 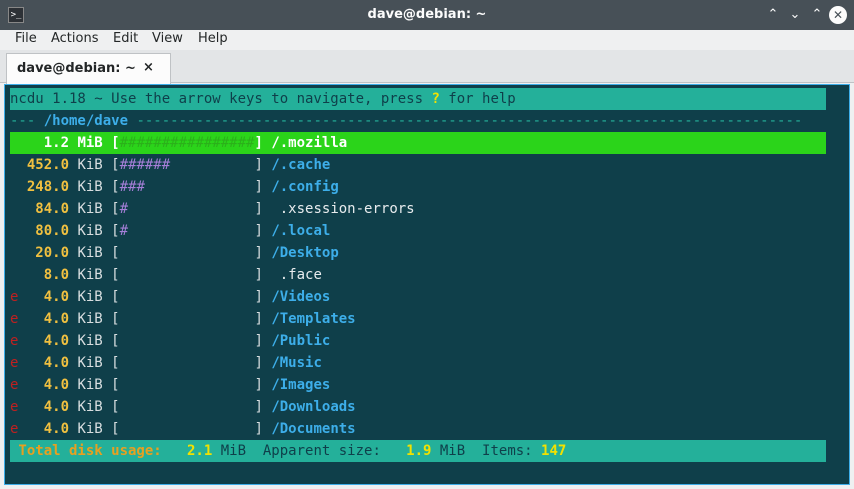 I want to click on minimize-icon: ⌄, so click(x=795, y=15).